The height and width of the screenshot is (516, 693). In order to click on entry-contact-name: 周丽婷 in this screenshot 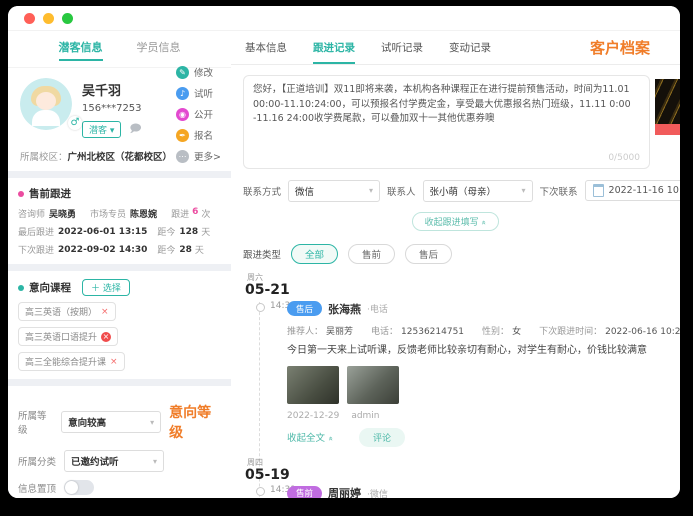, I will do `click(345, 492)`.